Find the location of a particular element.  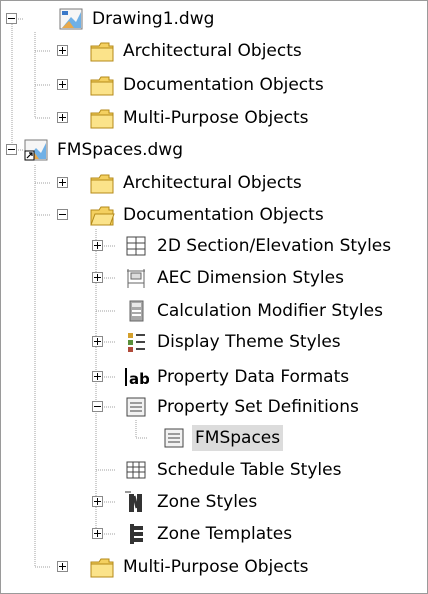

tree-node-drawing1-documentation: Documentation Objects is located at coordinates (208, 85).